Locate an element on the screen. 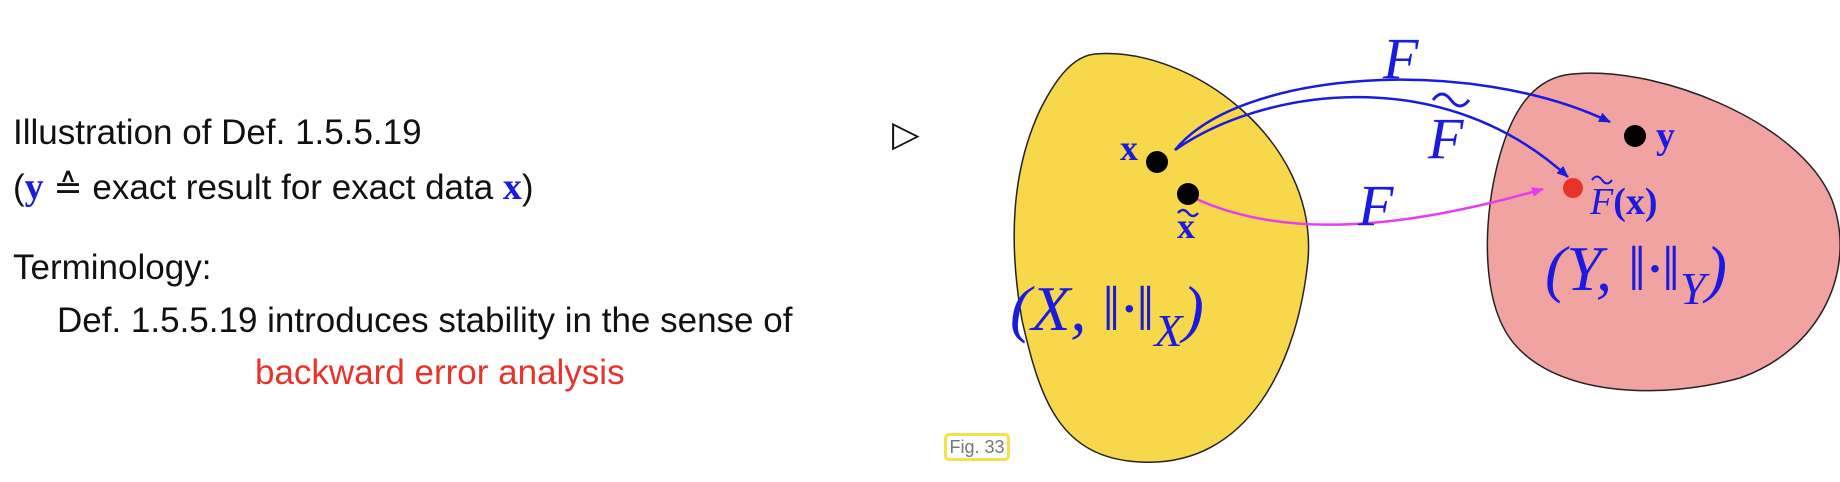  domain-set is located at coordinates (1161, 257).